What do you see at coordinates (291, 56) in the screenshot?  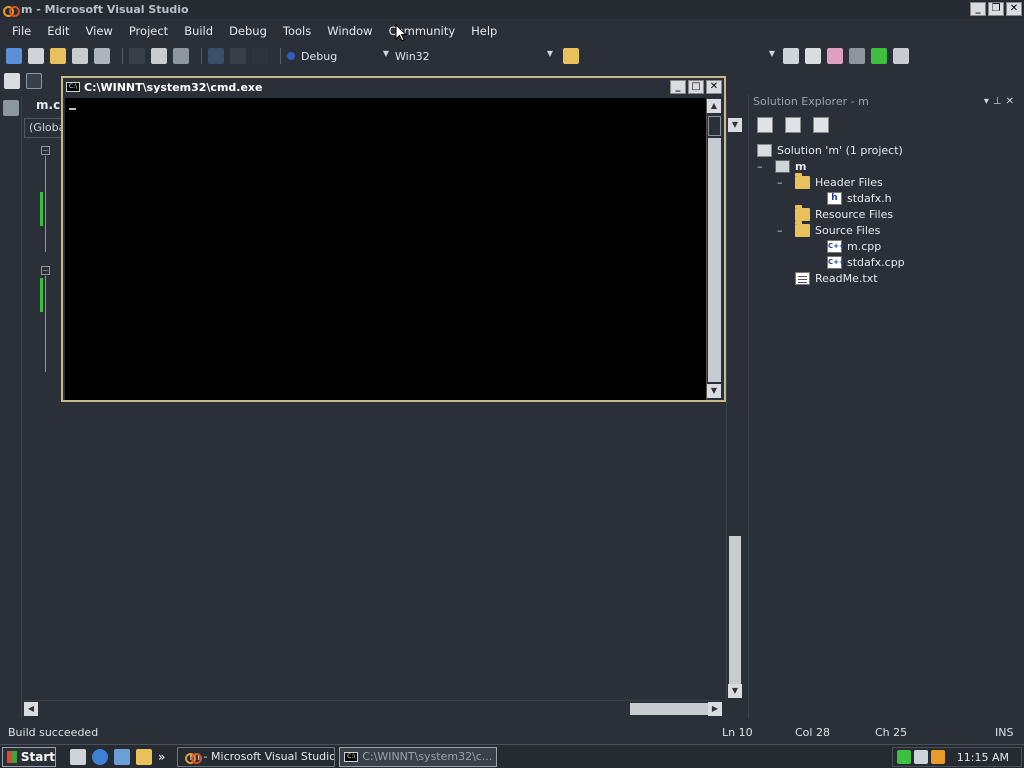 I see `start-debug-icon` at bounding box center [291, 56].